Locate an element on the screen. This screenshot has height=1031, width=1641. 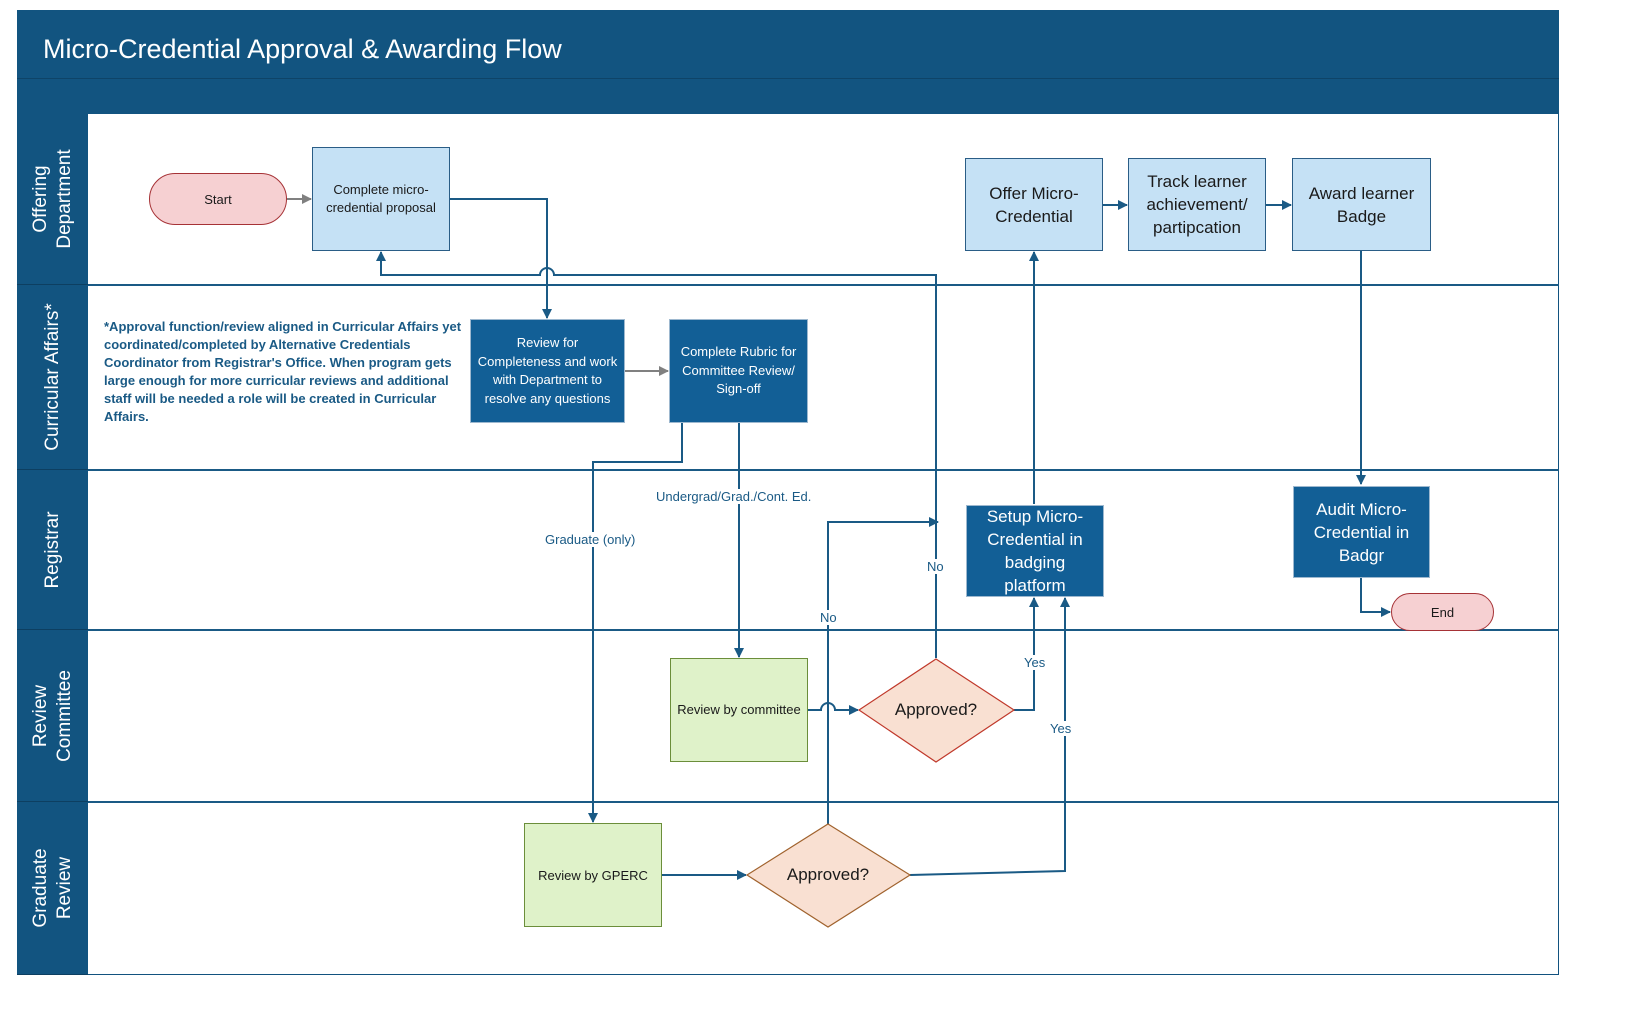
process-label: Review by GPERC is located at coordinates (593, 875).